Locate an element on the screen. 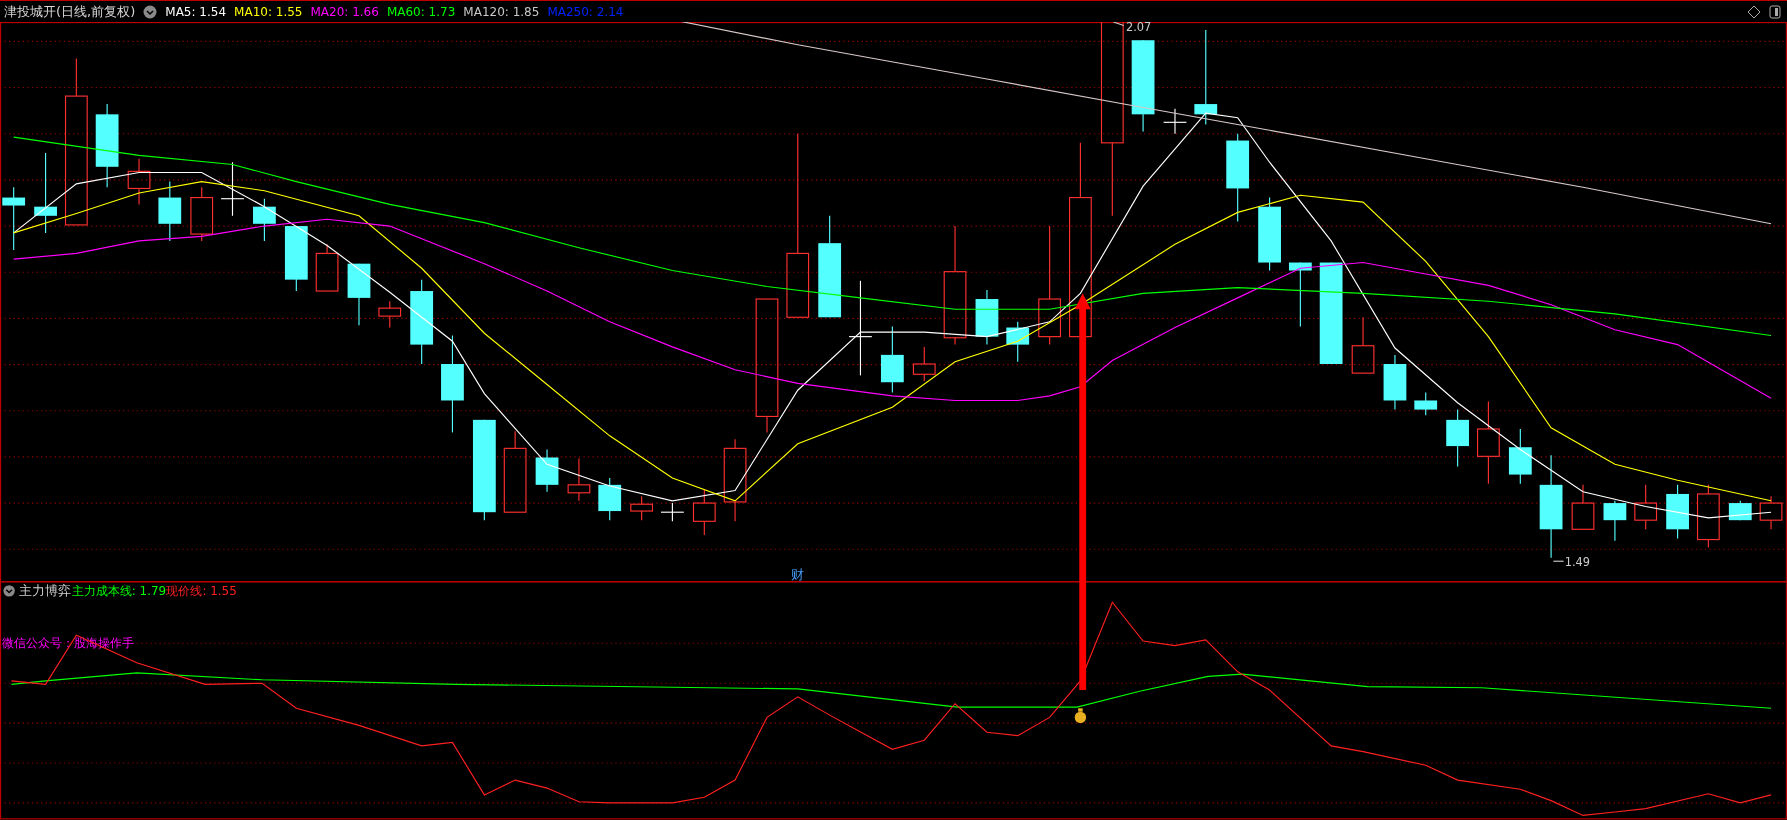 Image resolution: width=1787 pixels, height=820 pixels. indicator-legend: 主力成本线: 1.79 is located at coordinates (119, 591).